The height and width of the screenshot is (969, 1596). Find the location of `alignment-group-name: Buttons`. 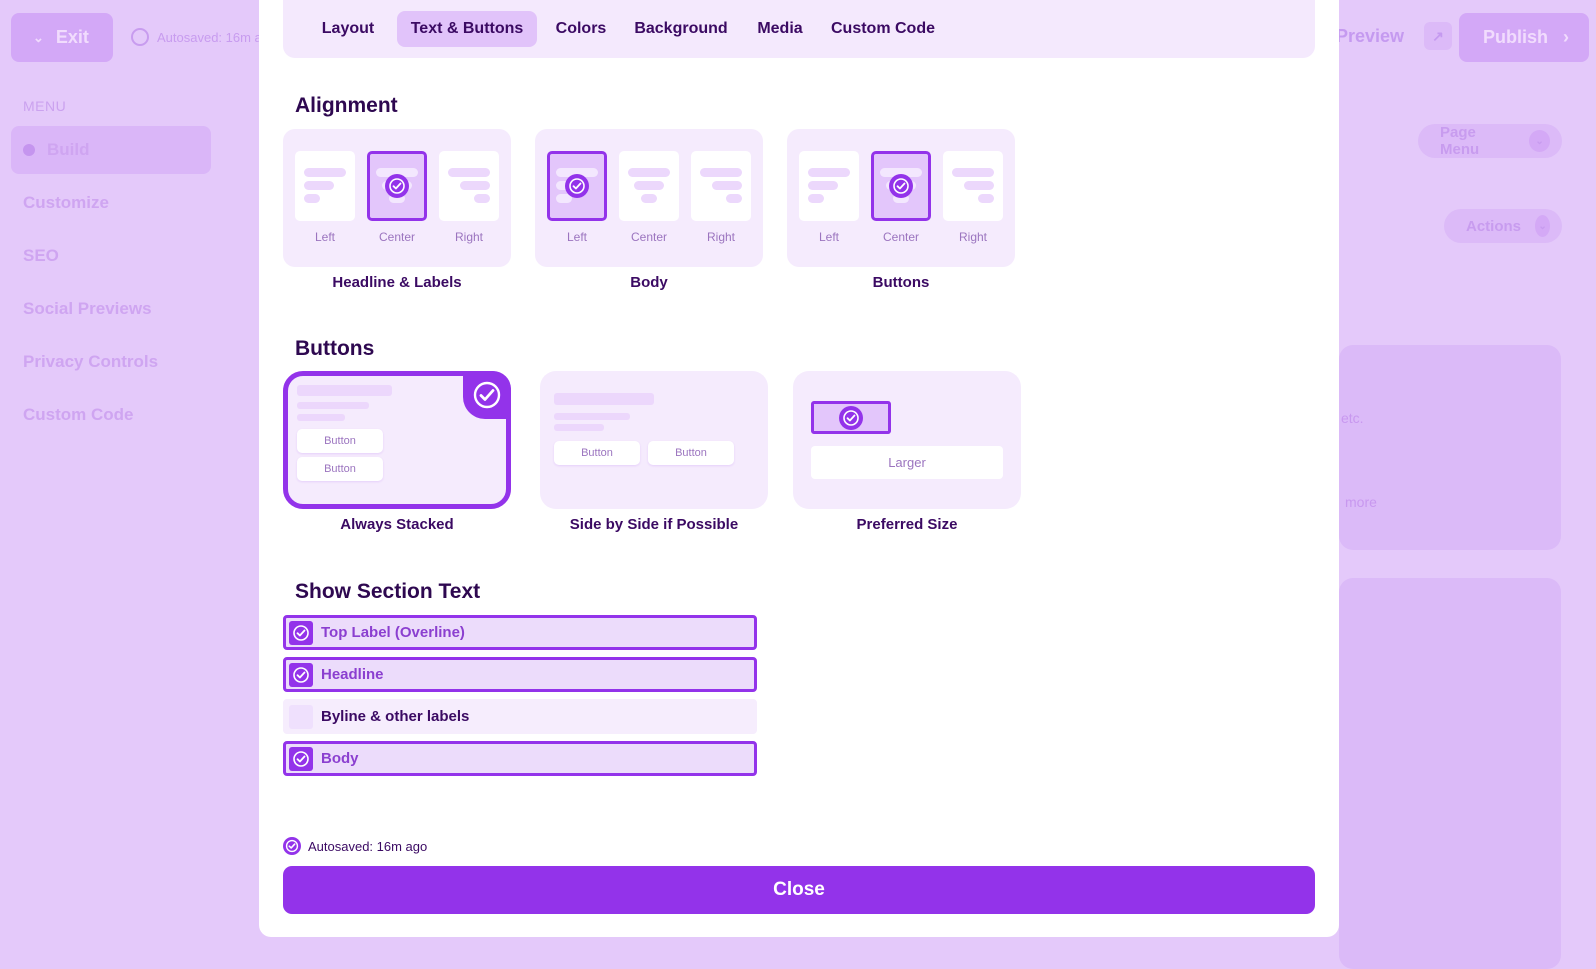

alignment-group-name: Buttons is located at coordinates (901, 282).